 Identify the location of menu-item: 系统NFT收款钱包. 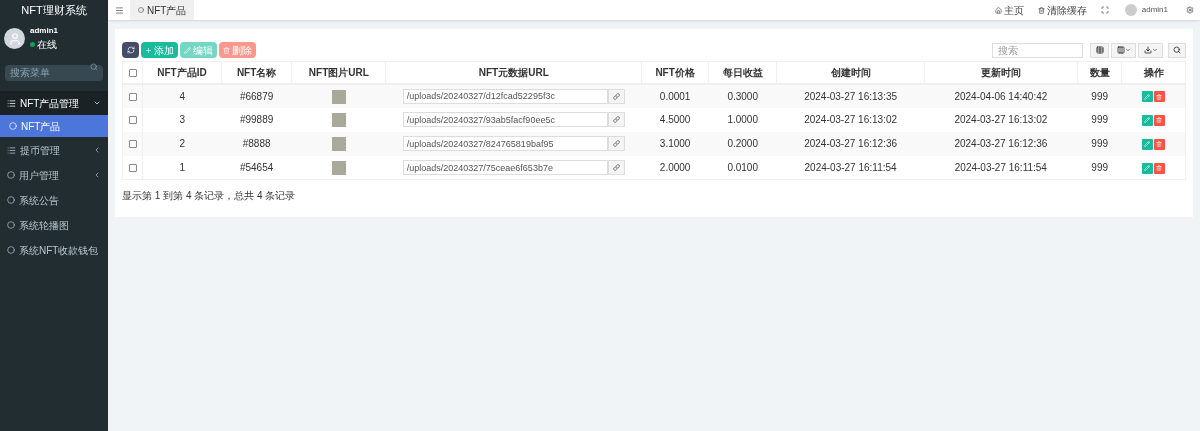
(54, 250).